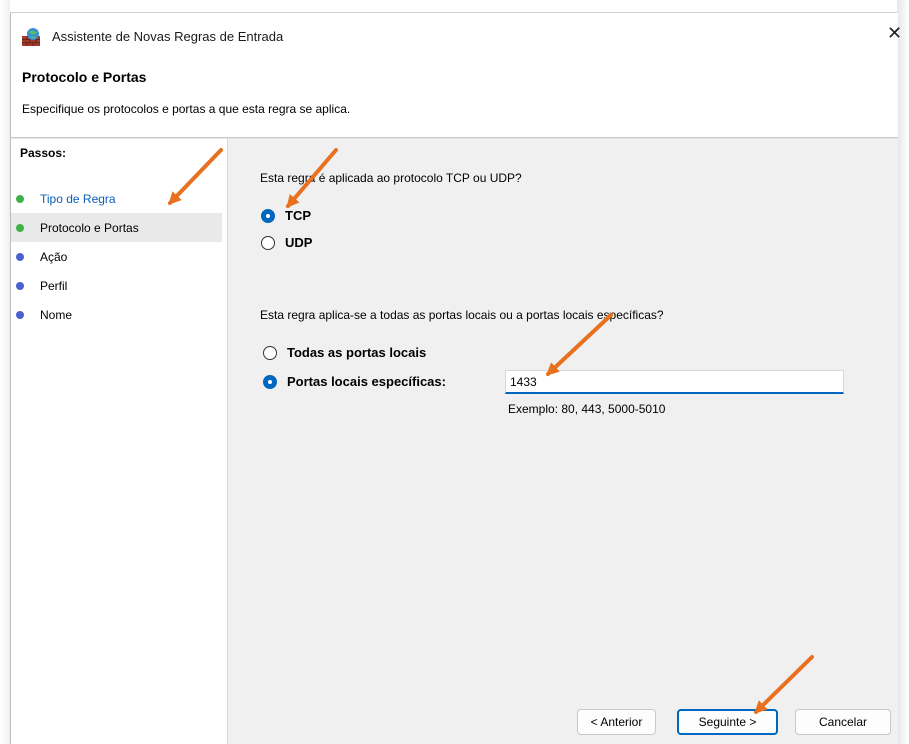 Image resolution: width=909 pixels, height=744 pixels. I want to click on radio-all-ports-label: Todas as portas locais, so click(356, 352).